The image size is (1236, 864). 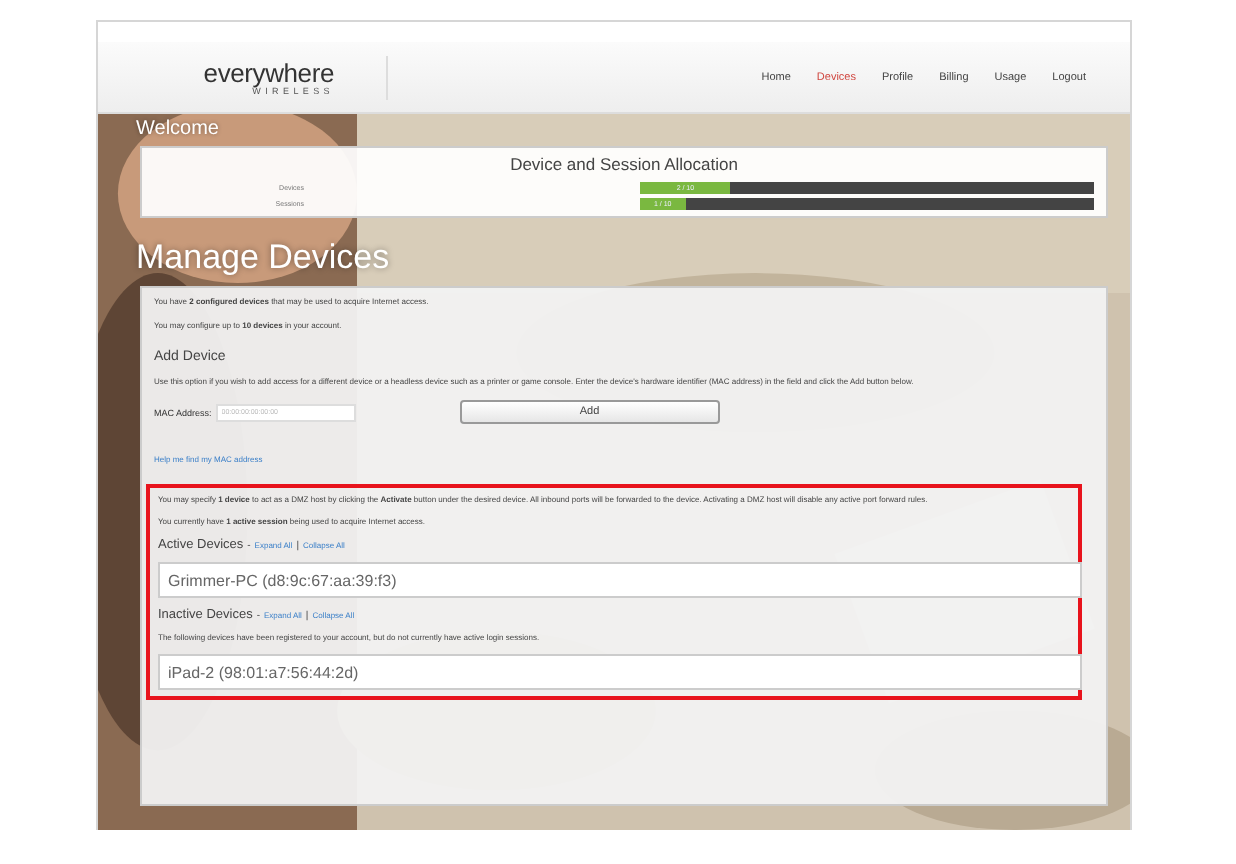 What do you see at coordinates (264, 258) in the screenshot?
I see `page-heading: Manage Devices` at bounding box center [264, 258].